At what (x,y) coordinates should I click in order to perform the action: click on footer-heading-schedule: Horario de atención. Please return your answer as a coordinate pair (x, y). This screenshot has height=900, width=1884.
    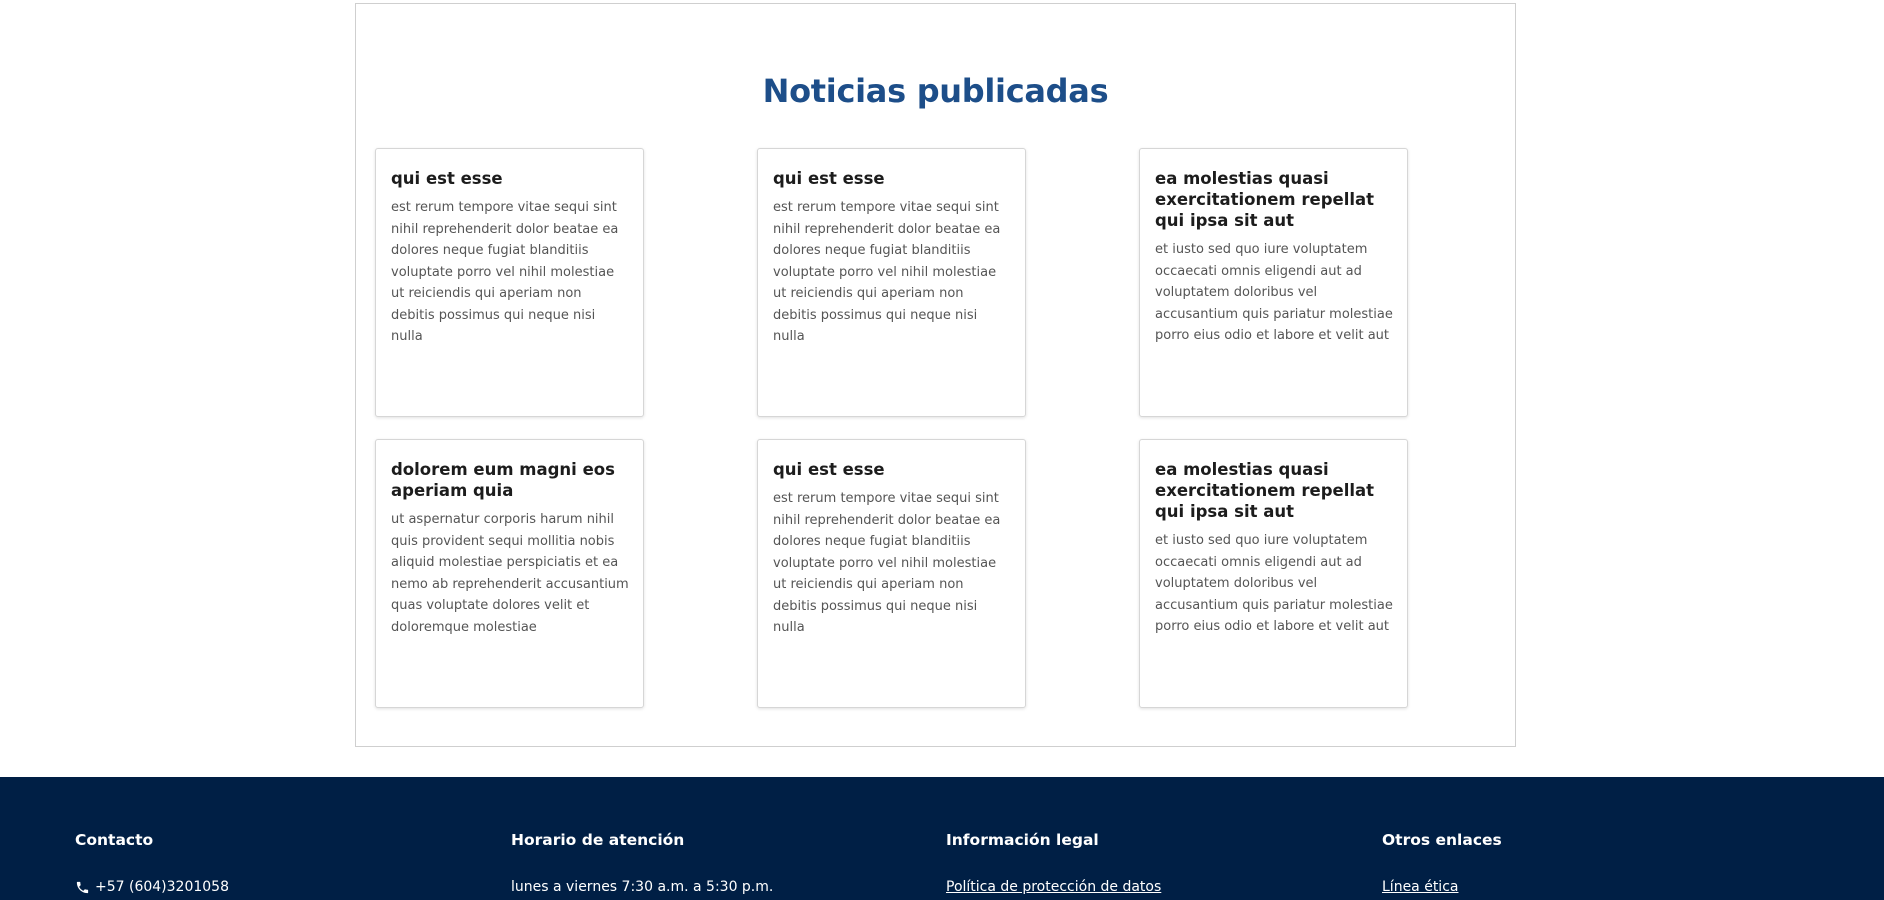
    Looking at the image, I should click on (598, 840).